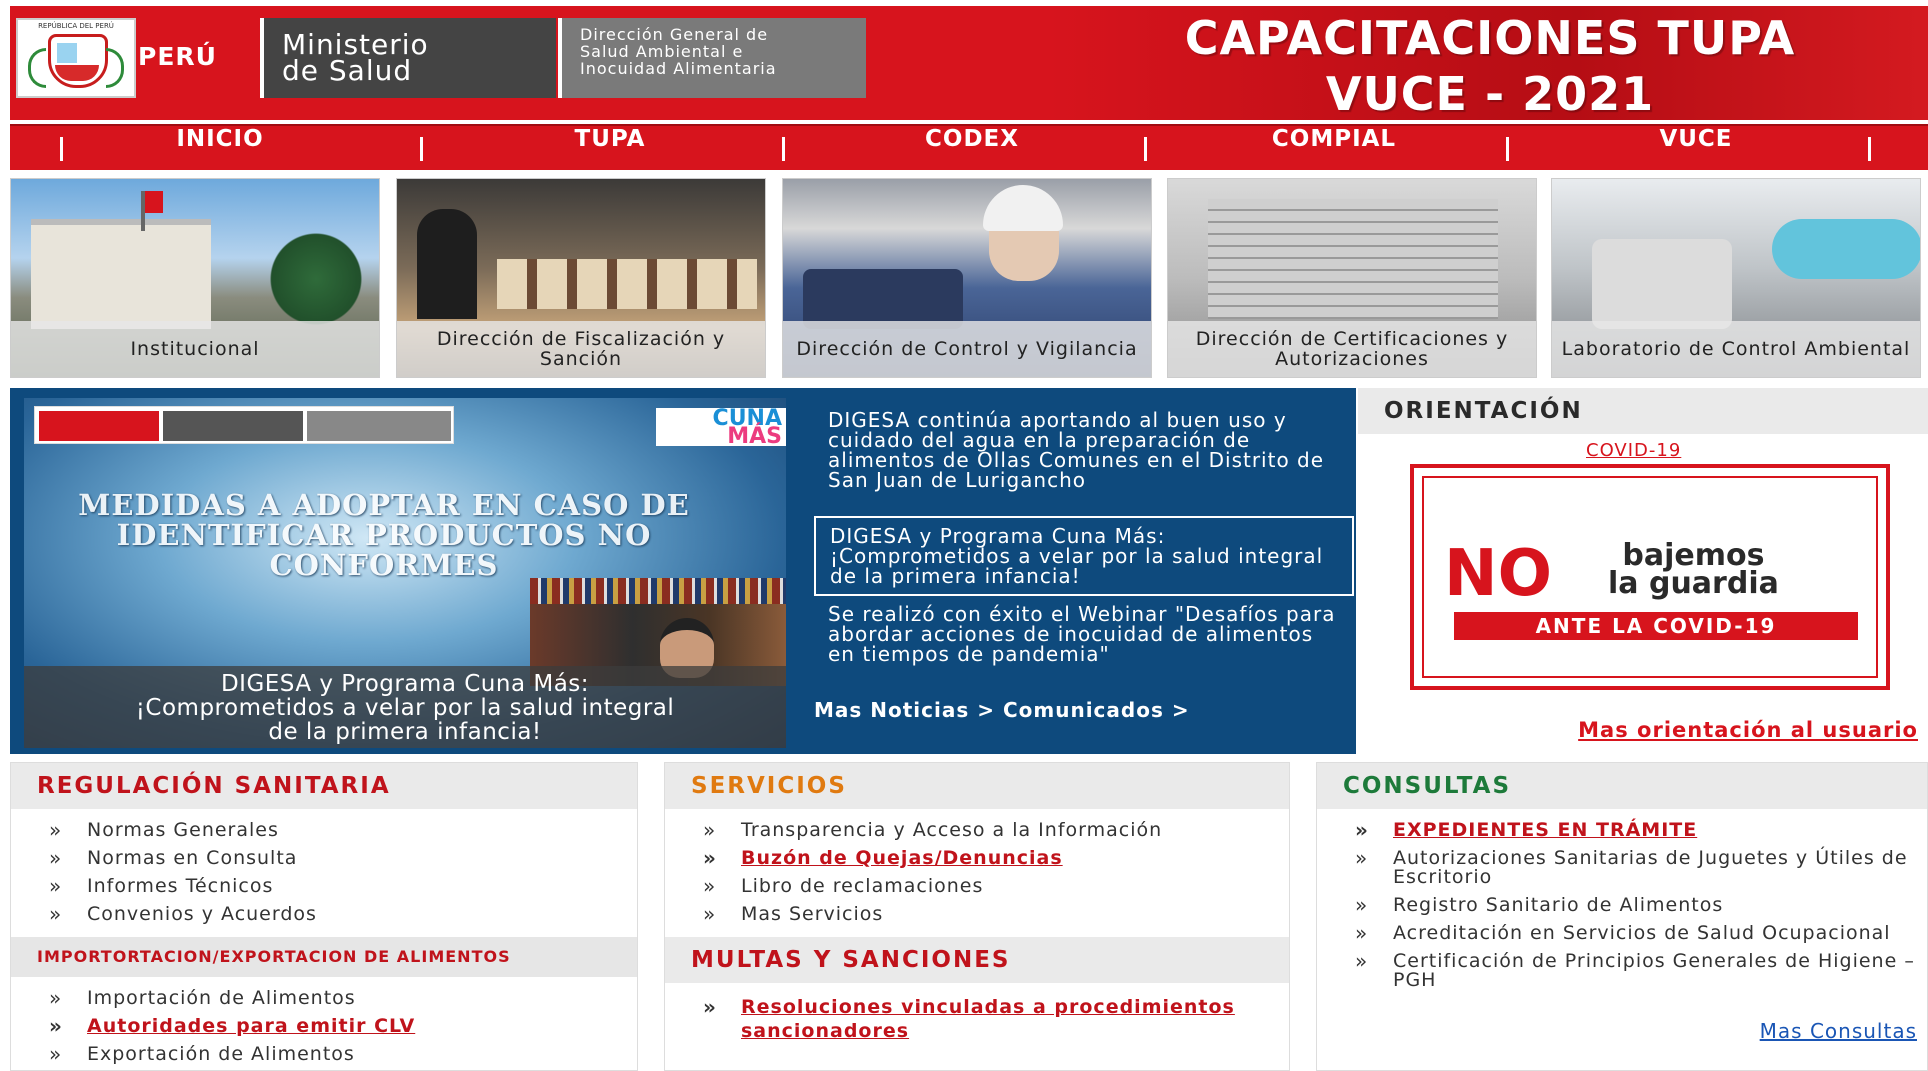 The image size is (1928, 1071). Describe the element at coordinates (1490, 38) in the screenshot. I see `banner-title-line-1: CAPACITACIONES TUPA` at that location.